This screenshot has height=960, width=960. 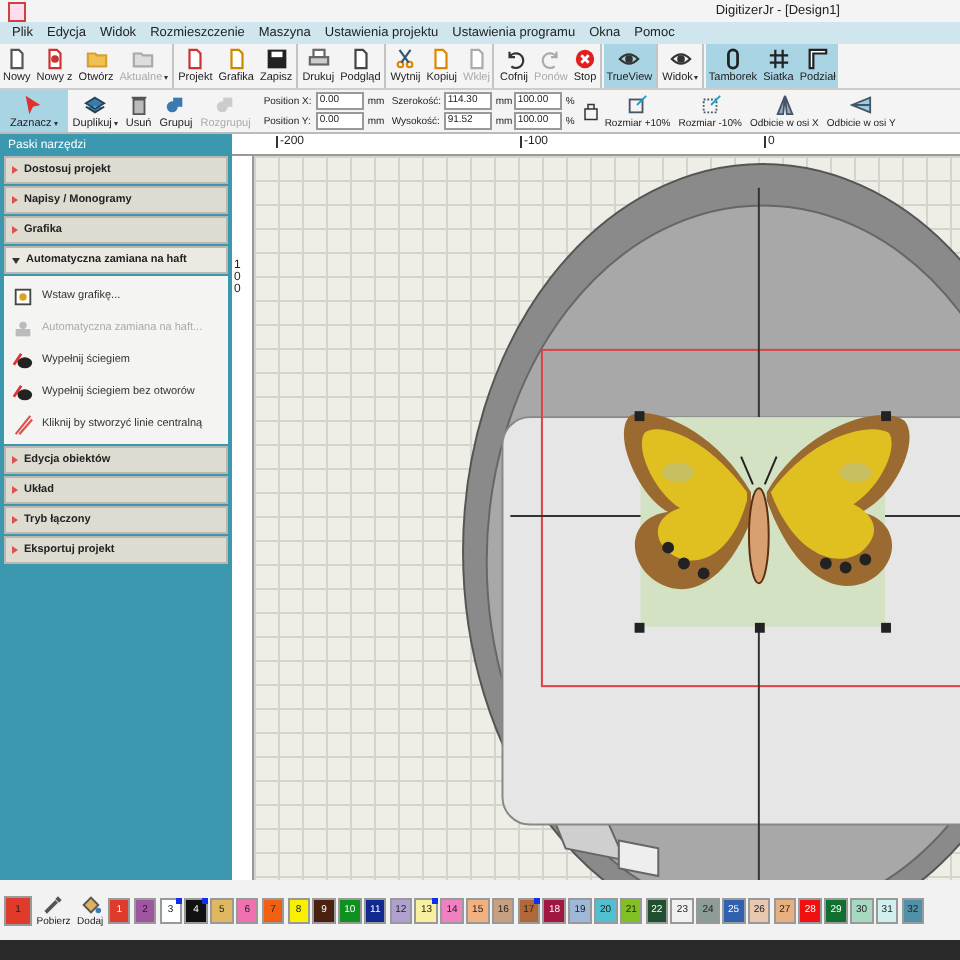 I want to click on line-icon, so click(x=23, y=424).